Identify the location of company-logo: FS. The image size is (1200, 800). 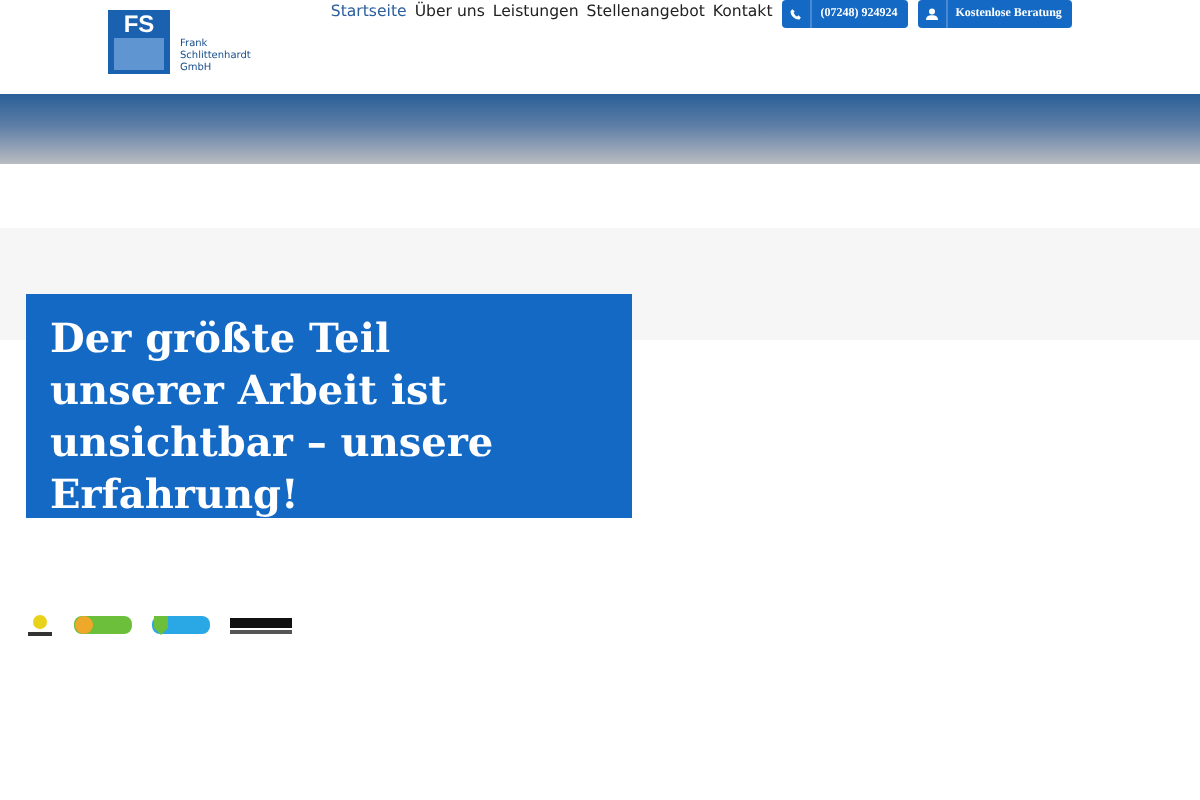
(139, 42).